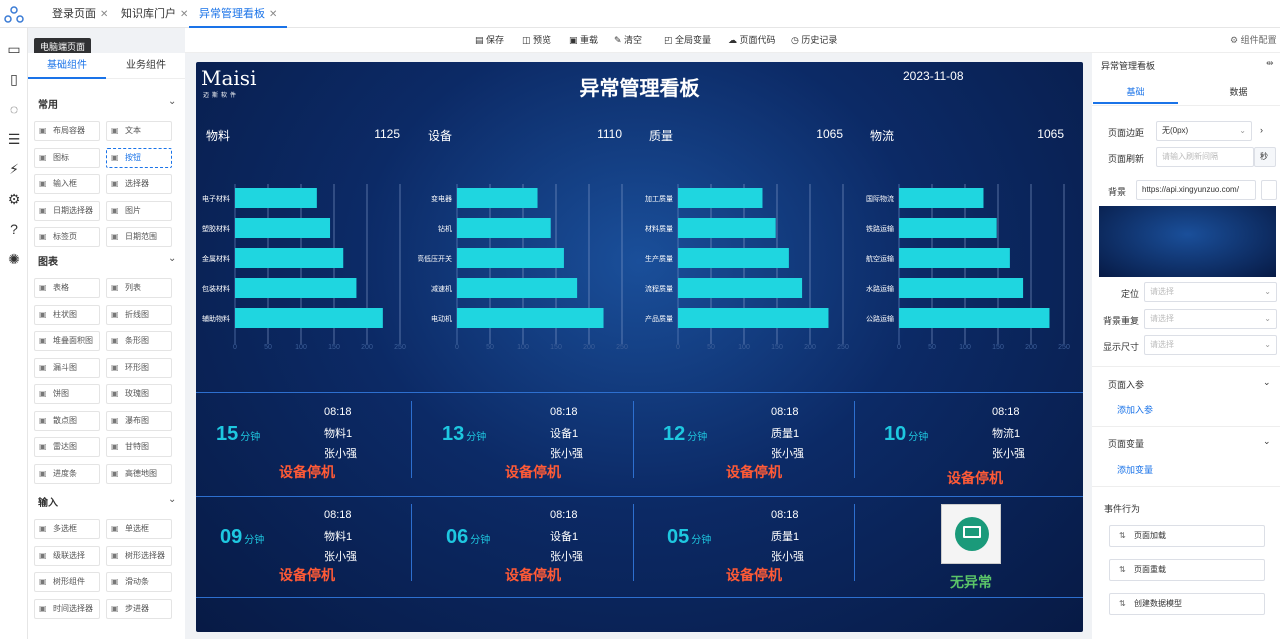 The height and width of the screenshot is (639, 1280). Describe the element at coordinates (154, 14) in the screenshot. I see `tab-knowledge-portal: 知识库门户 ✕` at that location.